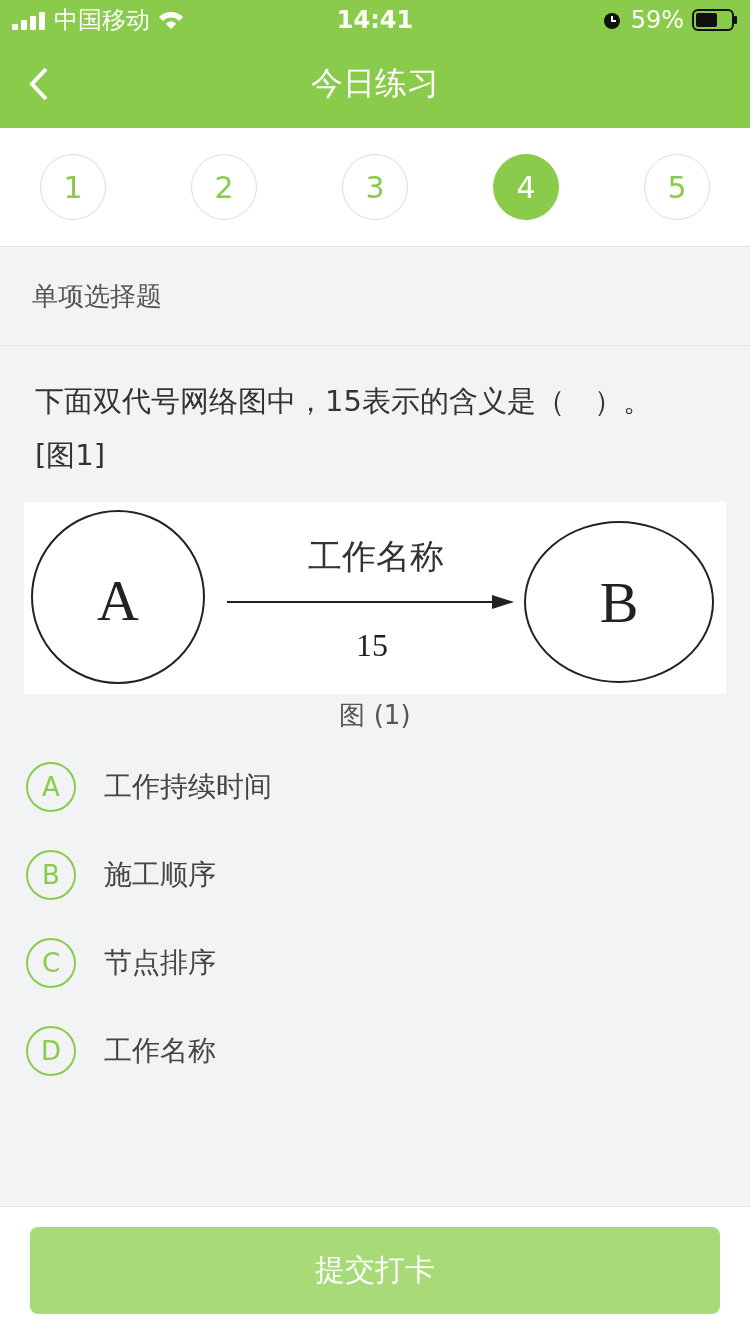  What do you see at coordinates (375, 187) in the screenshot?
I see `question-number-button: 3` at bounding box center [375, 187].